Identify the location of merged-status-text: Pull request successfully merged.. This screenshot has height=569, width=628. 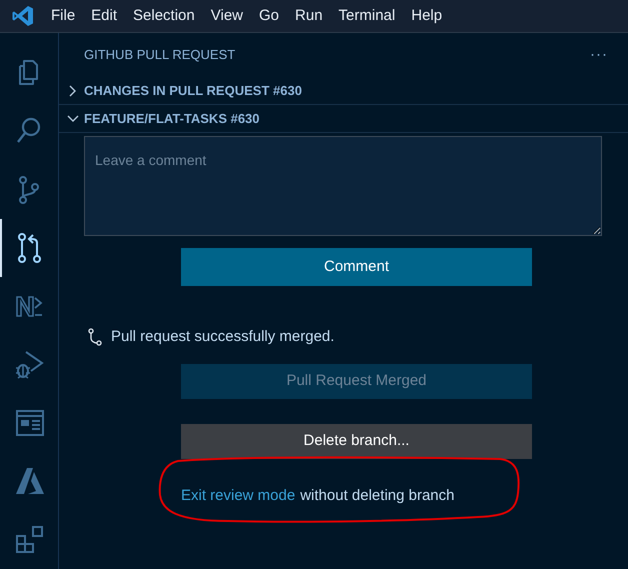
(222, 337).